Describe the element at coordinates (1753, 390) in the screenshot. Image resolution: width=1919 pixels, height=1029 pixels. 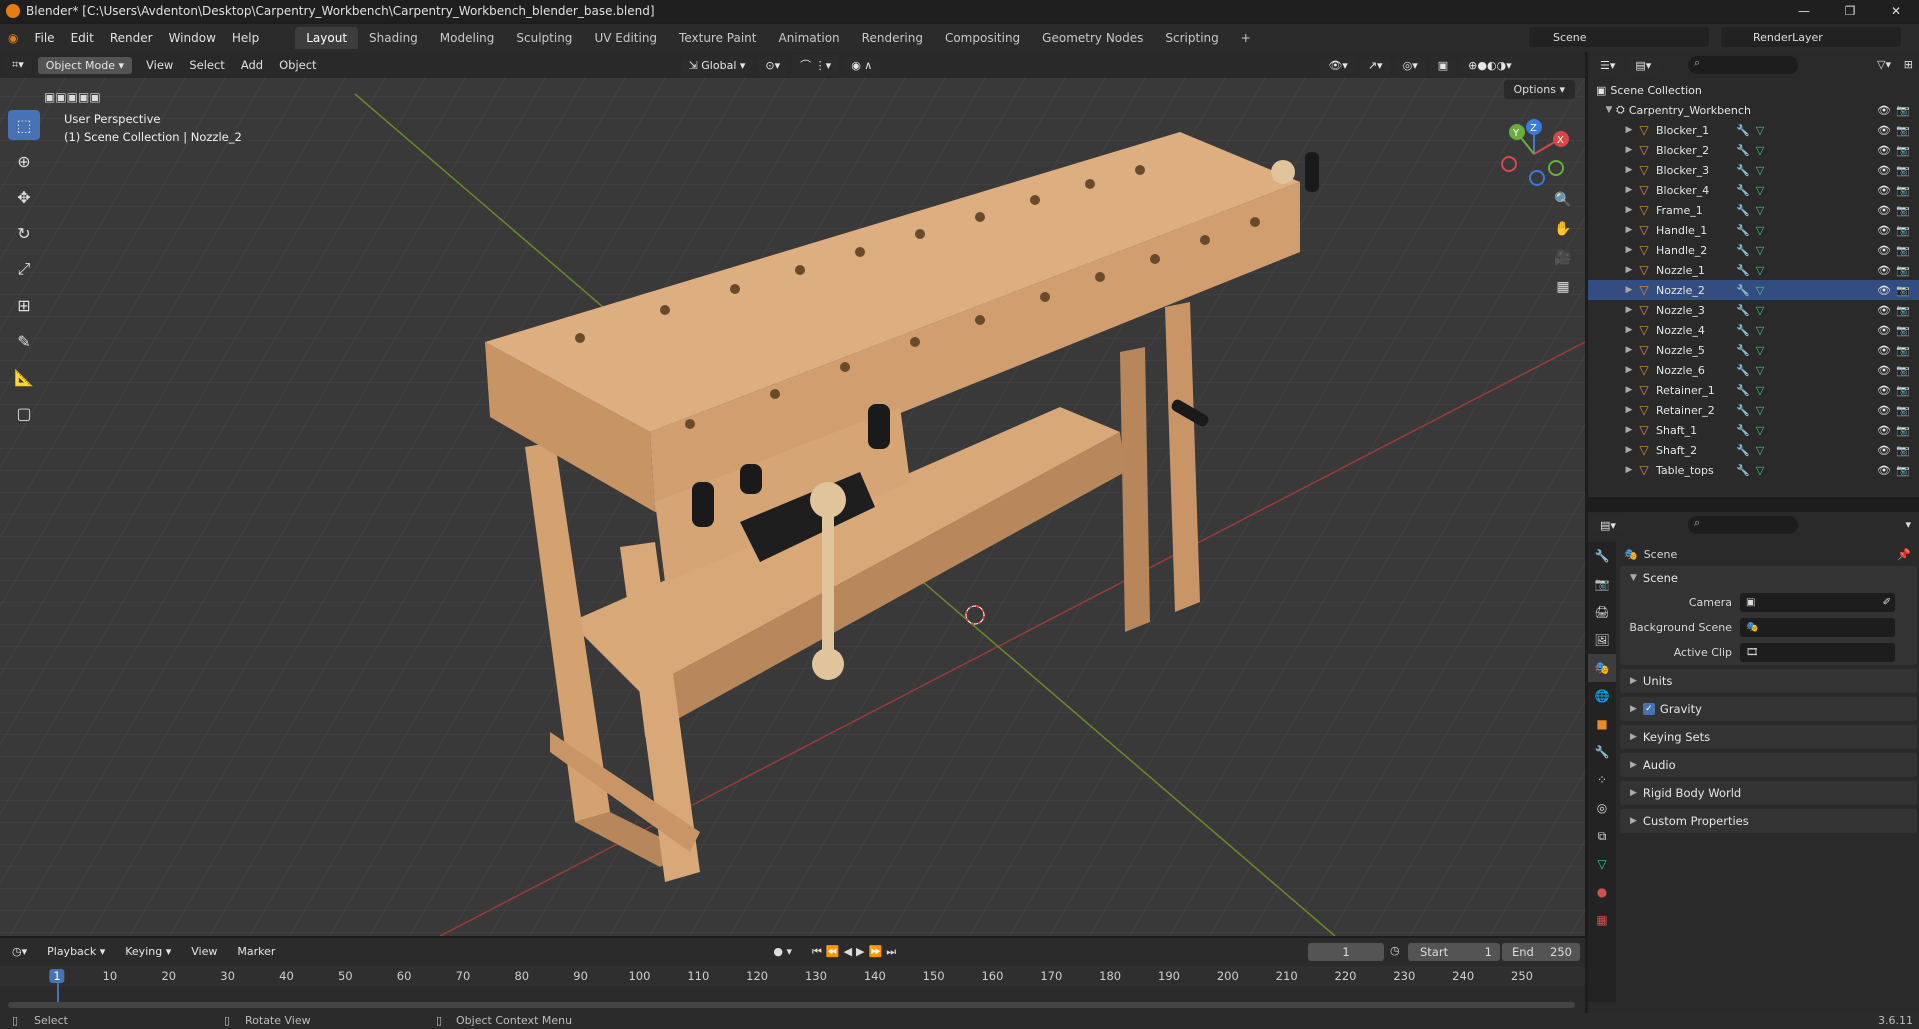
I see `outliner-item: ▶ ▽ Retainer_1 🔧 ▽ 👁 📷` at that location.